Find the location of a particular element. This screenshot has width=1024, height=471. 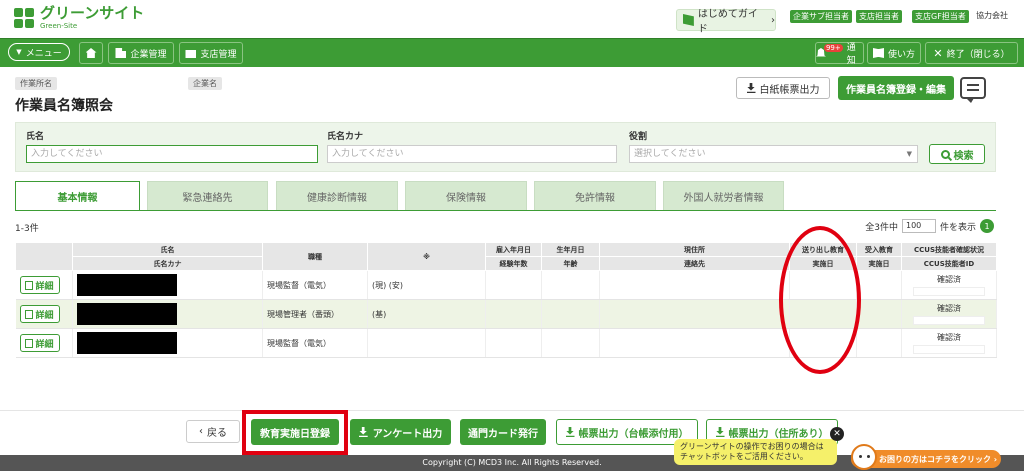

worker-register-edit-label: 作業員名簿登録・編集 is located at coordinates (896, 90).